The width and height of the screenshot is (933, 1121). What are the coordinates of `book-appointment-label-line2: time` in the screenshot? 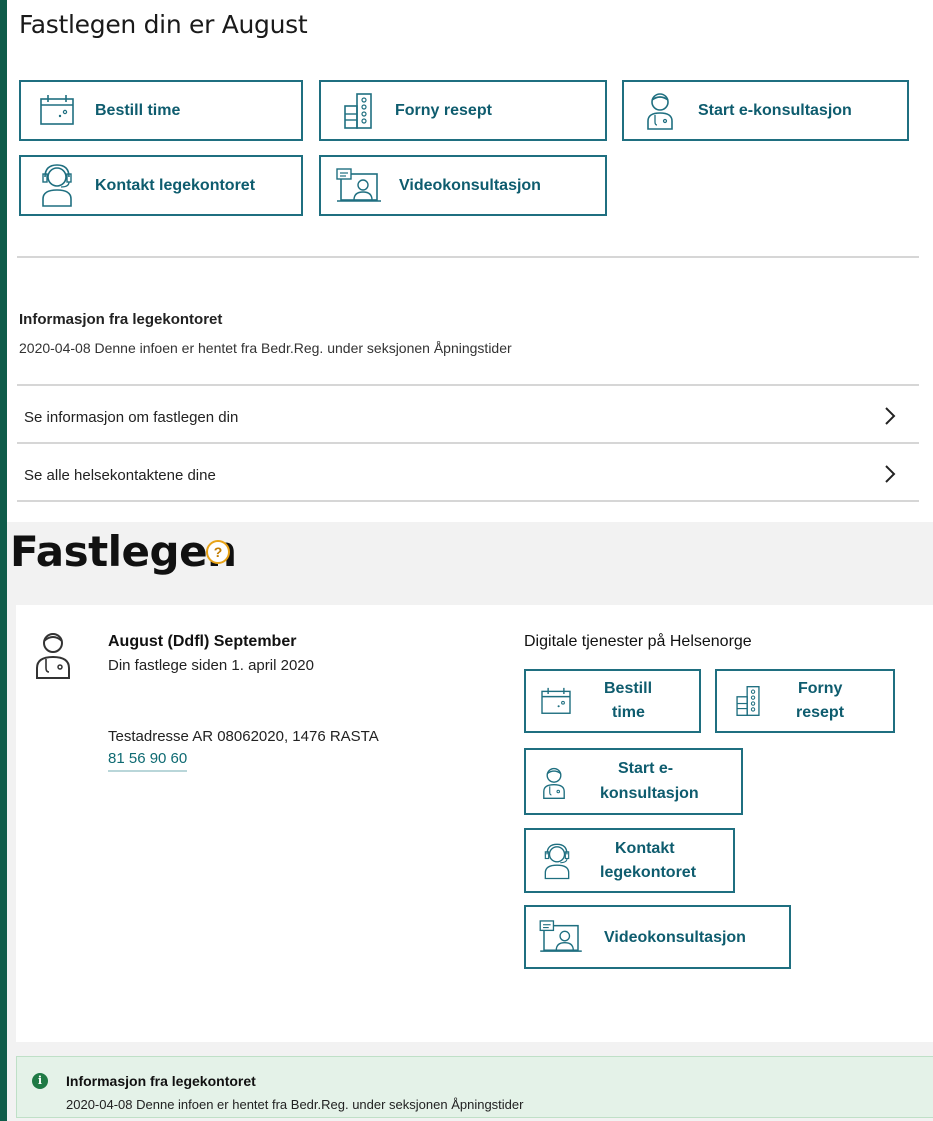 It's located at (628, 712).